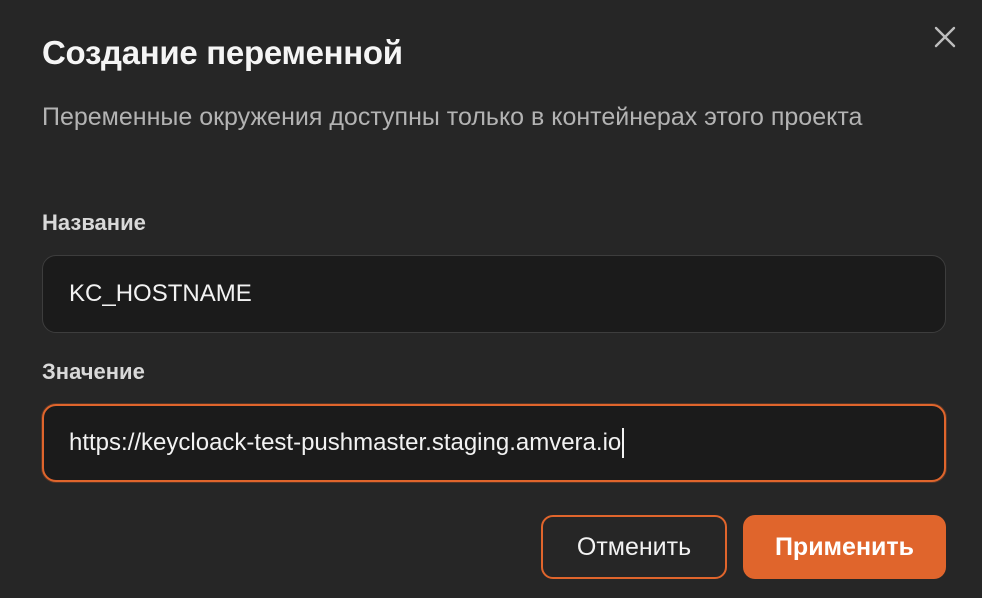 This screenshot has height=598, width=982. What do you see at coordinates (94, 222) in the screenshot?
I see `name-field-label: Название` at bounding box center [94, 222].